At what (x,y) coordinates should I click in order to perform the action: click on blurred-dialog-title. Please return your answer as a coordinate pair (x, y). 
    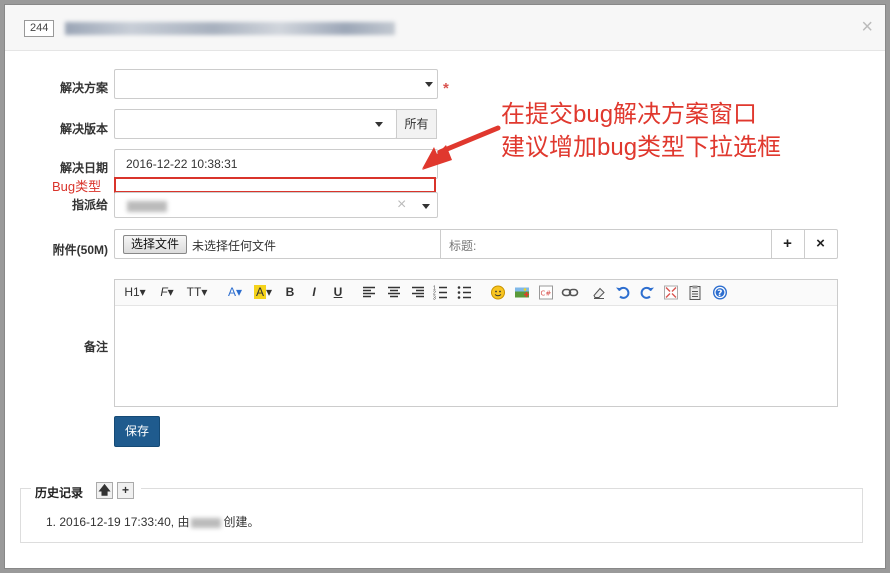
    Looking at the image, I should click on (230, 28).